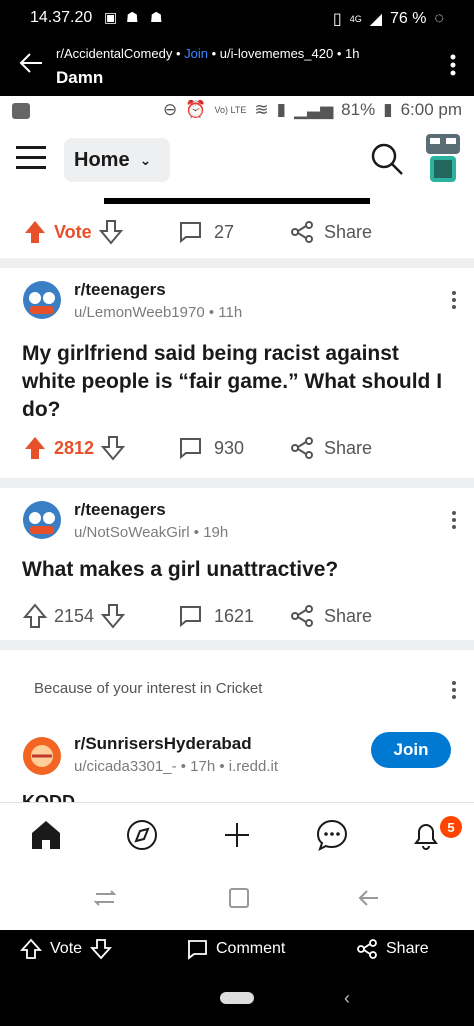 The width and height of the screenshot is (474, 1026). Describe the element at coordinates (411, 750) in the screenshot. I see `join-button: Join` at that location.